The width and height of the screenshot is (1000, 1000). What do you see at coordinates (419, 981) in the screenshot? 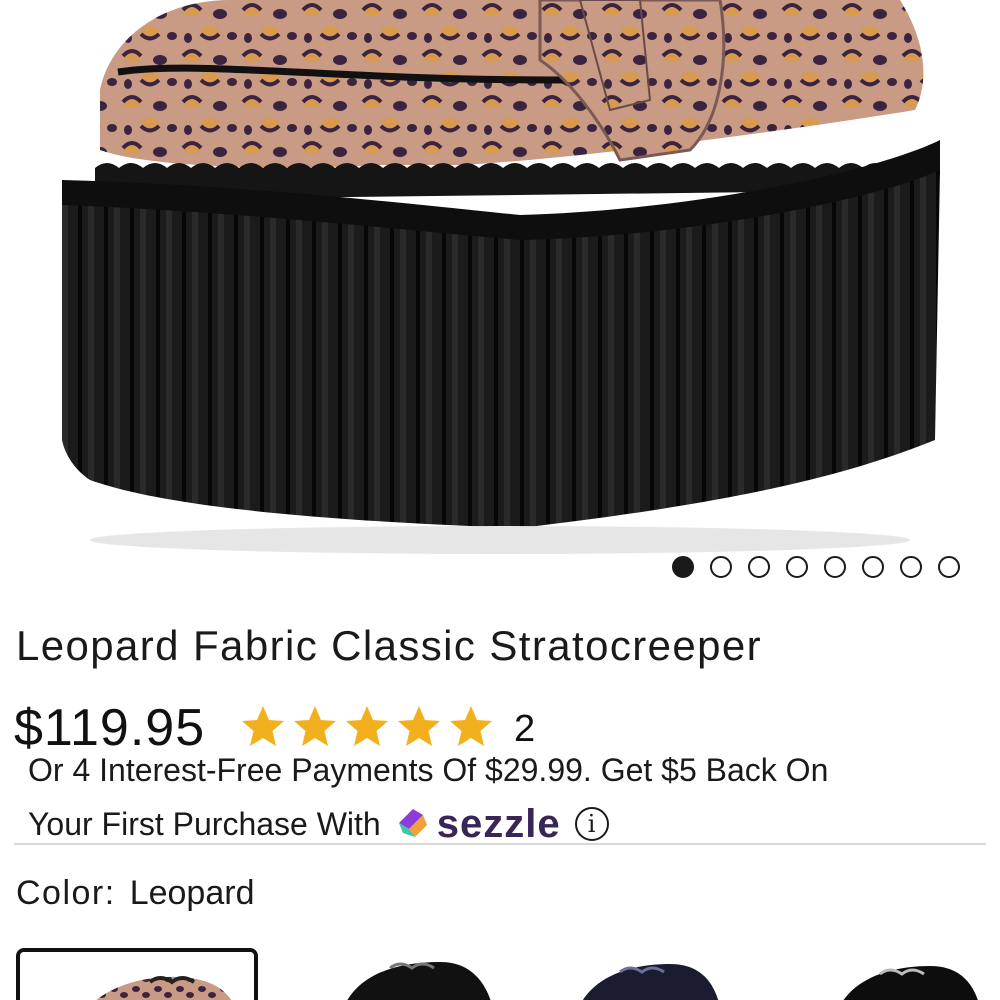
I see `swatch-black-image` at bounding box center [419, 981].